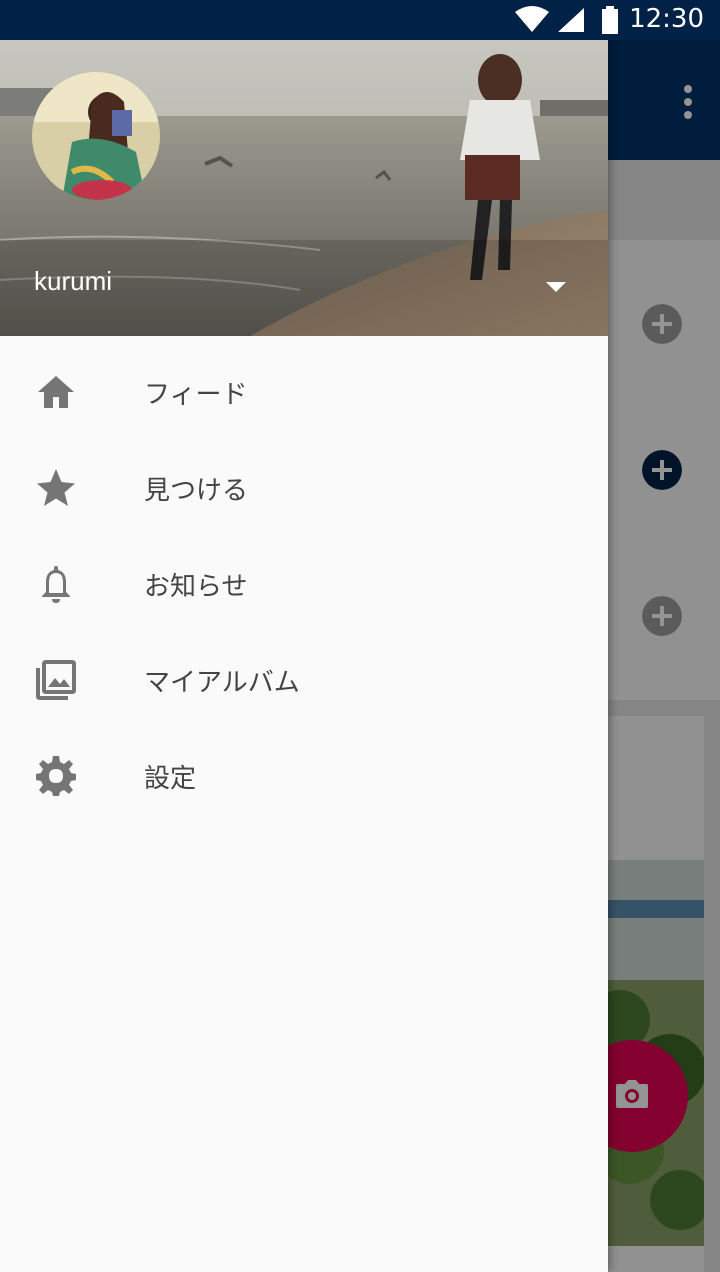  What do you see at coordinates (304, 392) in the screenshot?
I see `drawer-item-feed: フィード` at bounding box center [304, 392].